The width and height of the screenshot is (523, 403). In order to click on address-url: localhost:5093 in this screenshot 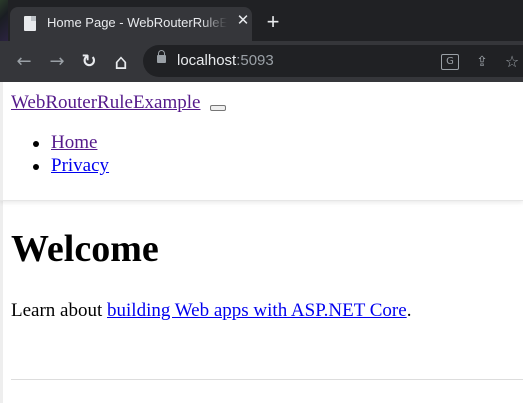, I will do `click(225, 60)`.